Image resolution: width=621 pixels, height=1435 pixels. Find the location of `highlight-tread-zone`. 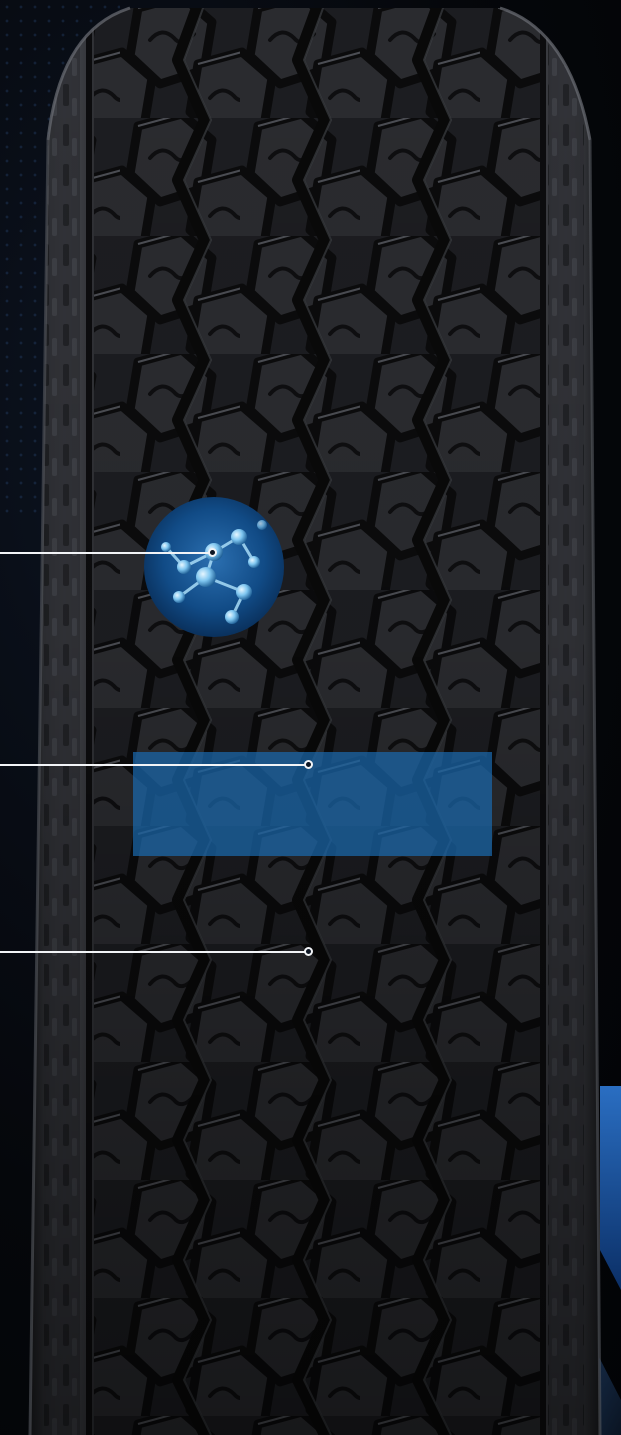

highlight-tread-zone is located at coordinates (312, 804).